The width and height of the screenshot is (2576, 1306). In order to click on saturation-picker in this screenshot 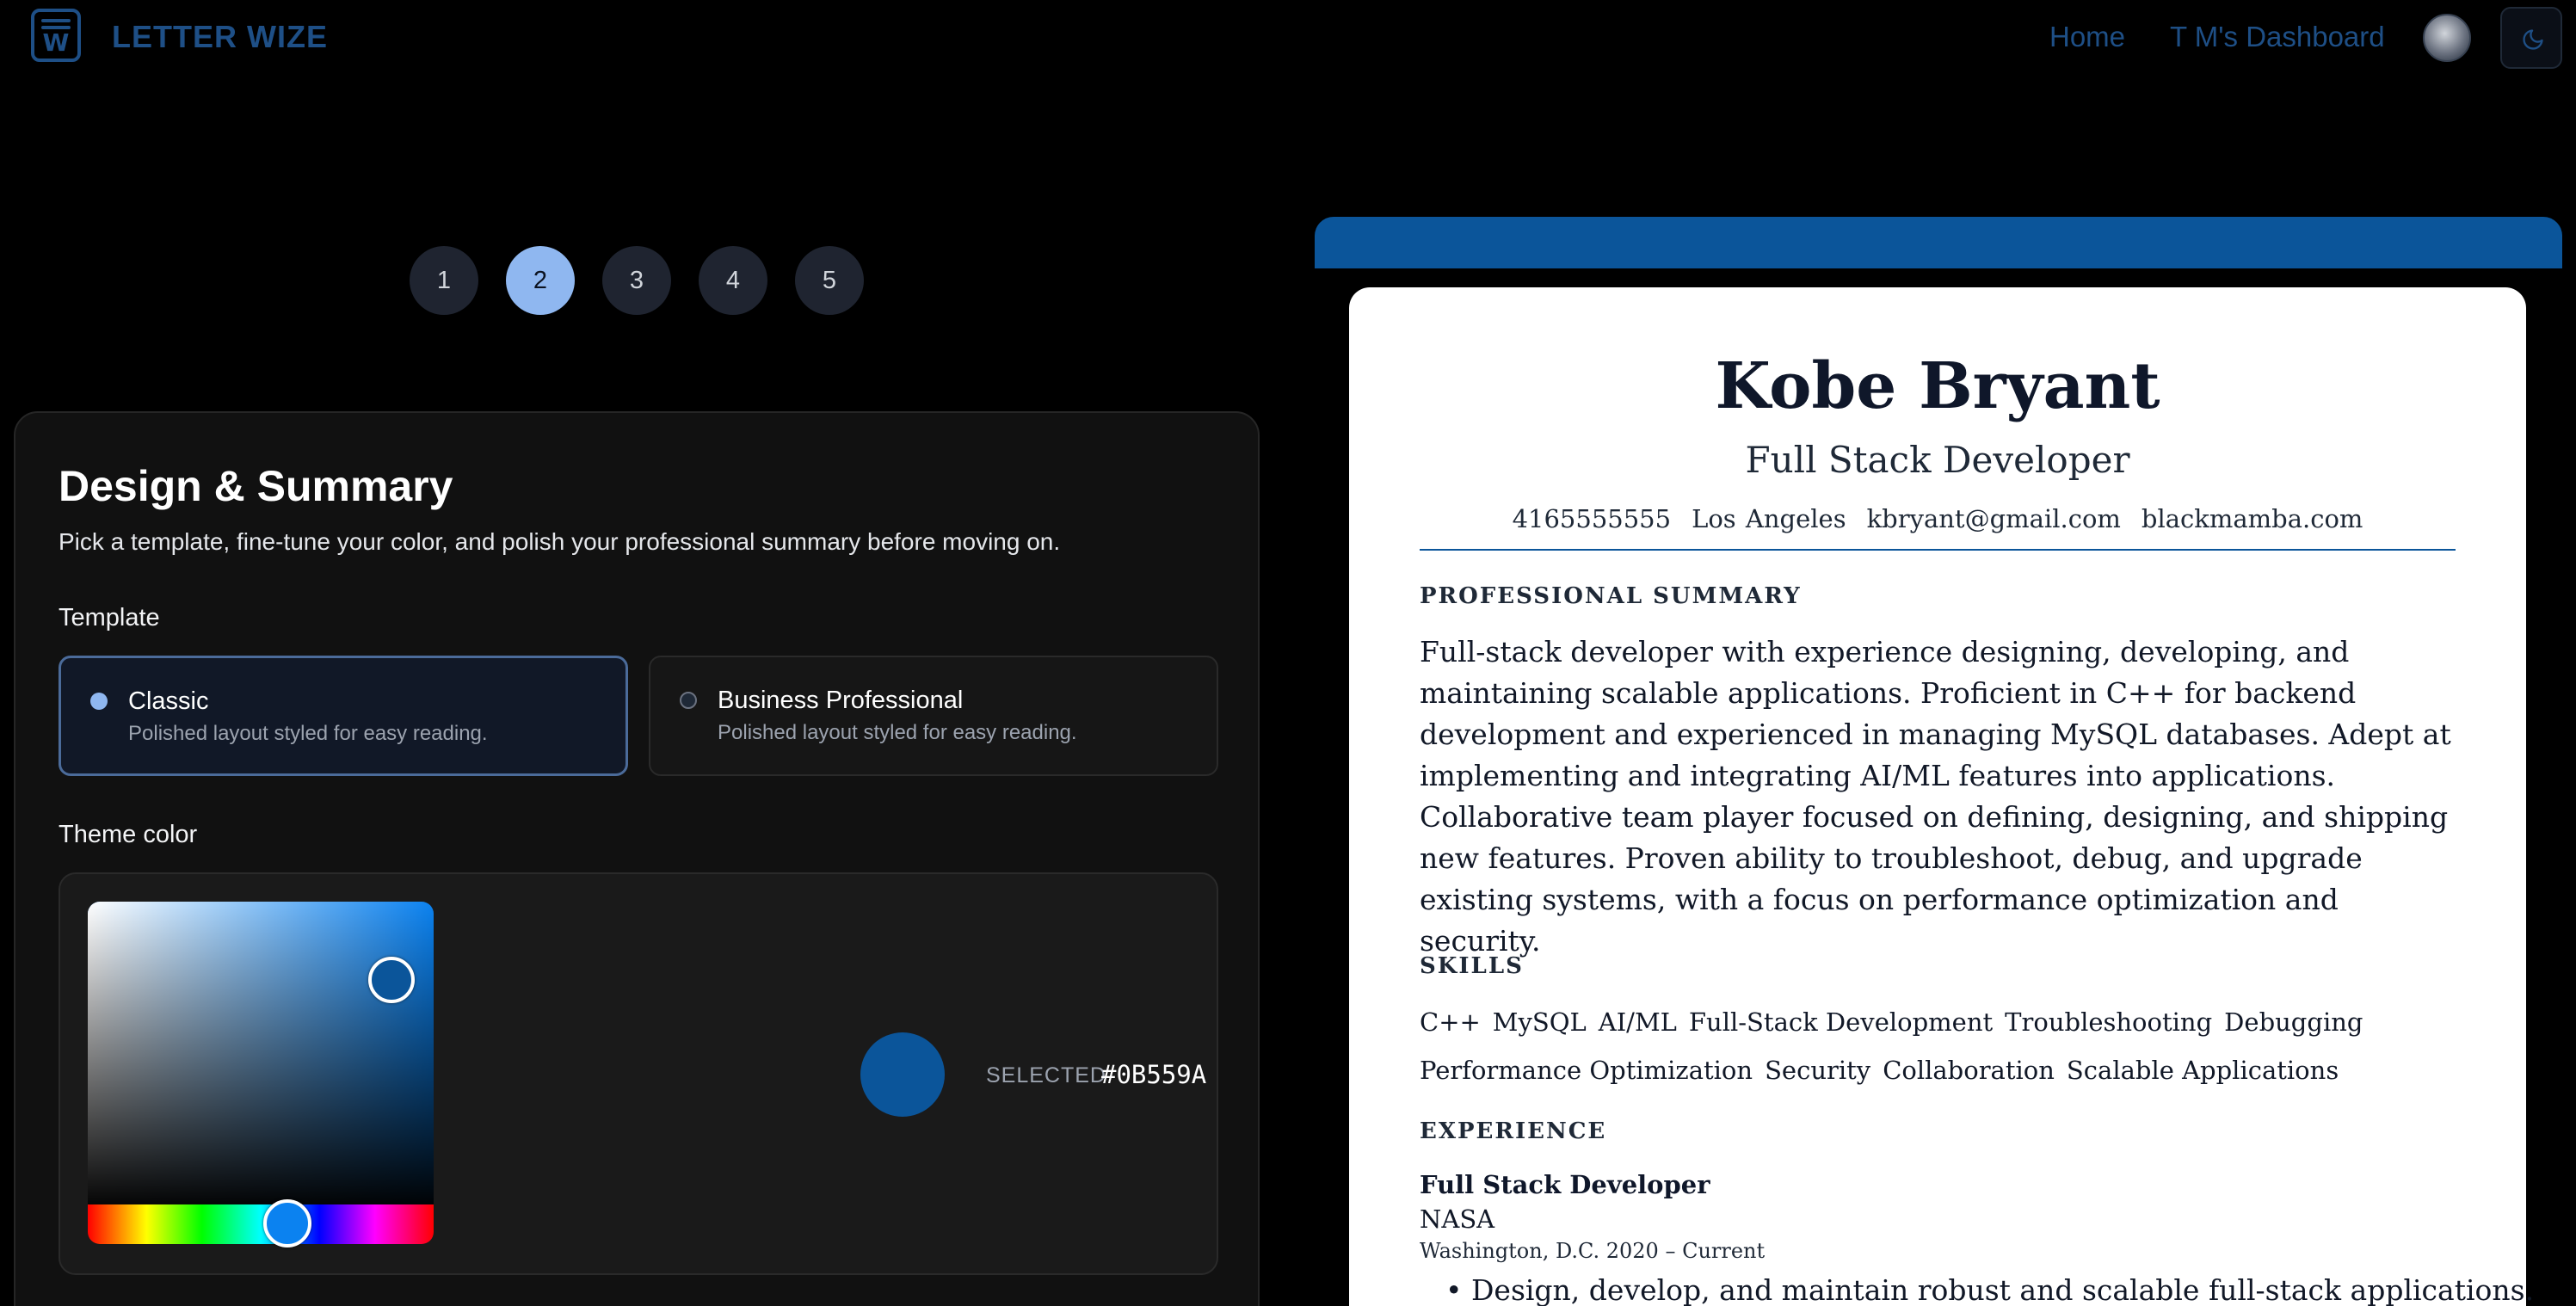, I will do `click(261, 1056)`.